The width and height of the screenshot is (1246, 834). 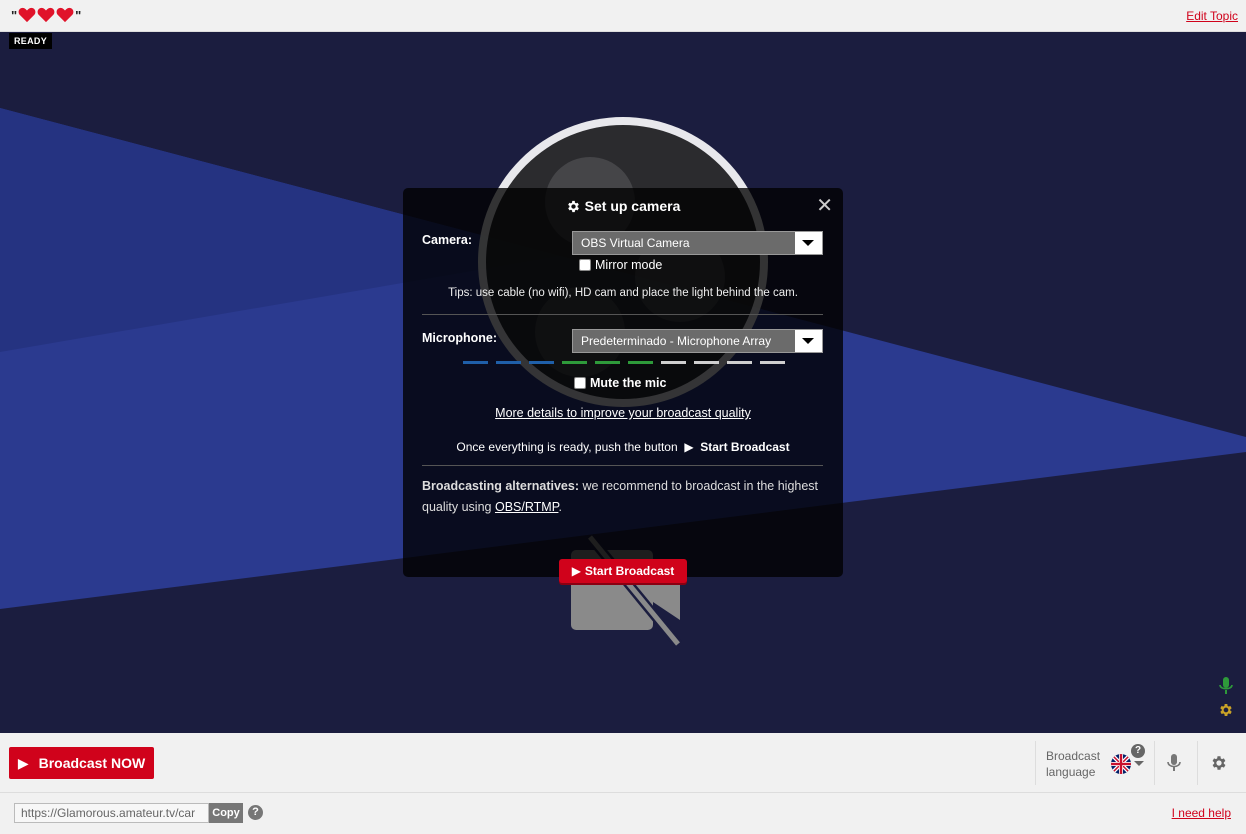 What do you see at coordinates (624, 362) in the screenshot?
I see `mic-level-meter` at bounding box center [624, 362].